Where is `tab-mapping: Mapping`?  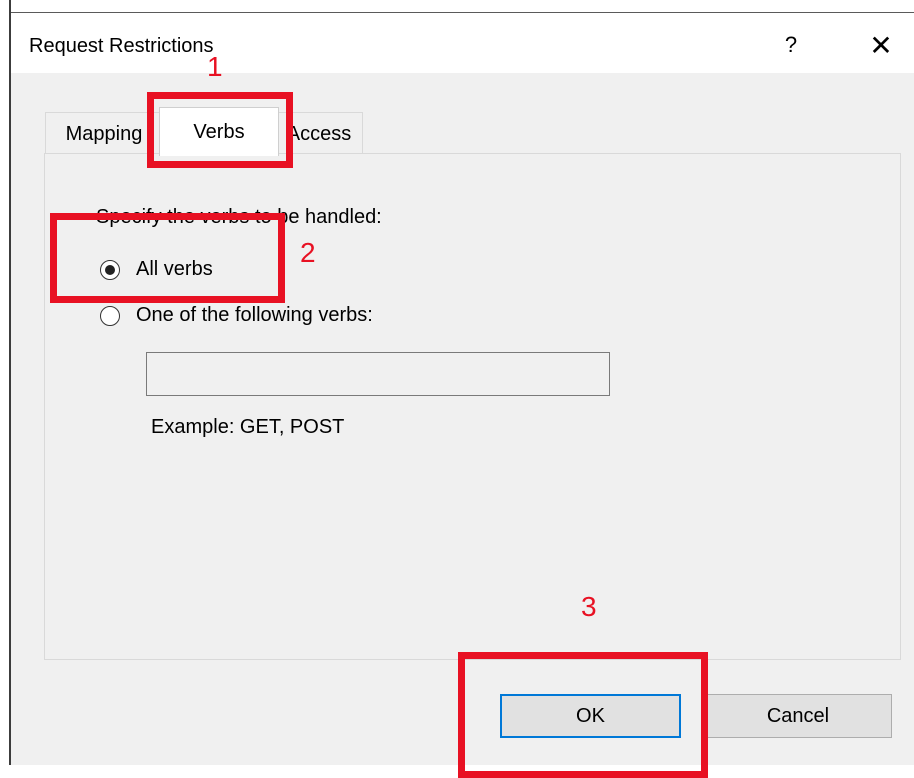 tab-mapping: Mapping is located at coordinates (104, 133).